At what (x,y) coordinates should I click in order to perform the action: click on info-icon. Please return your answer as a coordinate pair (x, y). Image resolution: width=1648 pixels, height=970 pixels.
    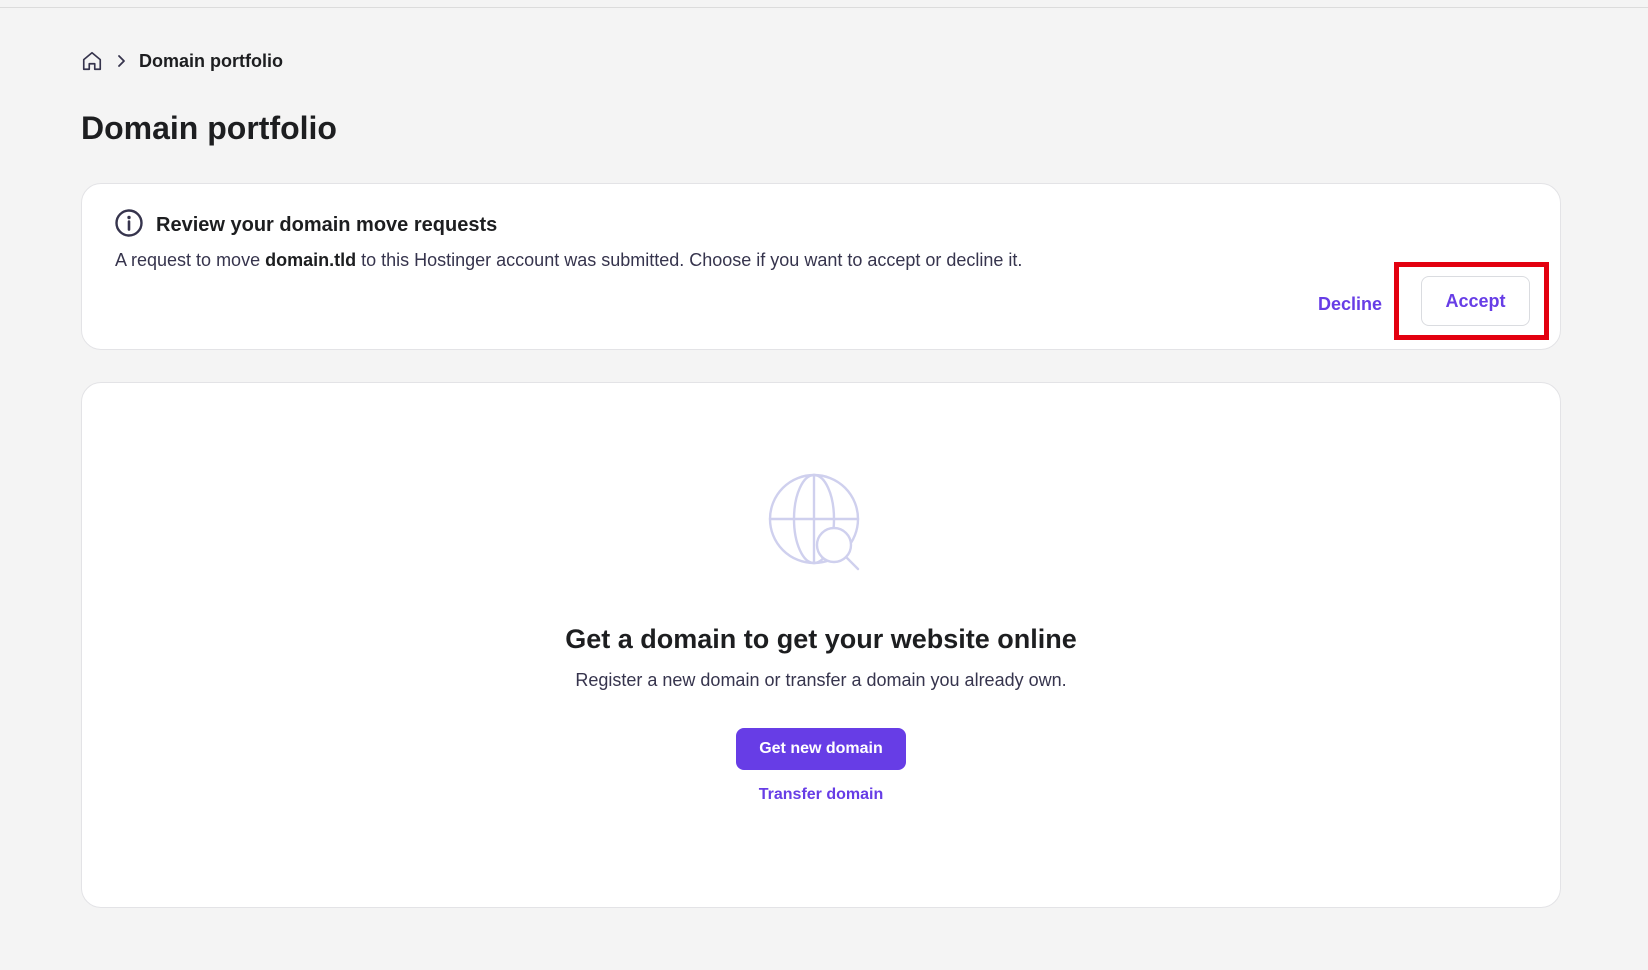
    Looking at the image, I should click on (129, 225).